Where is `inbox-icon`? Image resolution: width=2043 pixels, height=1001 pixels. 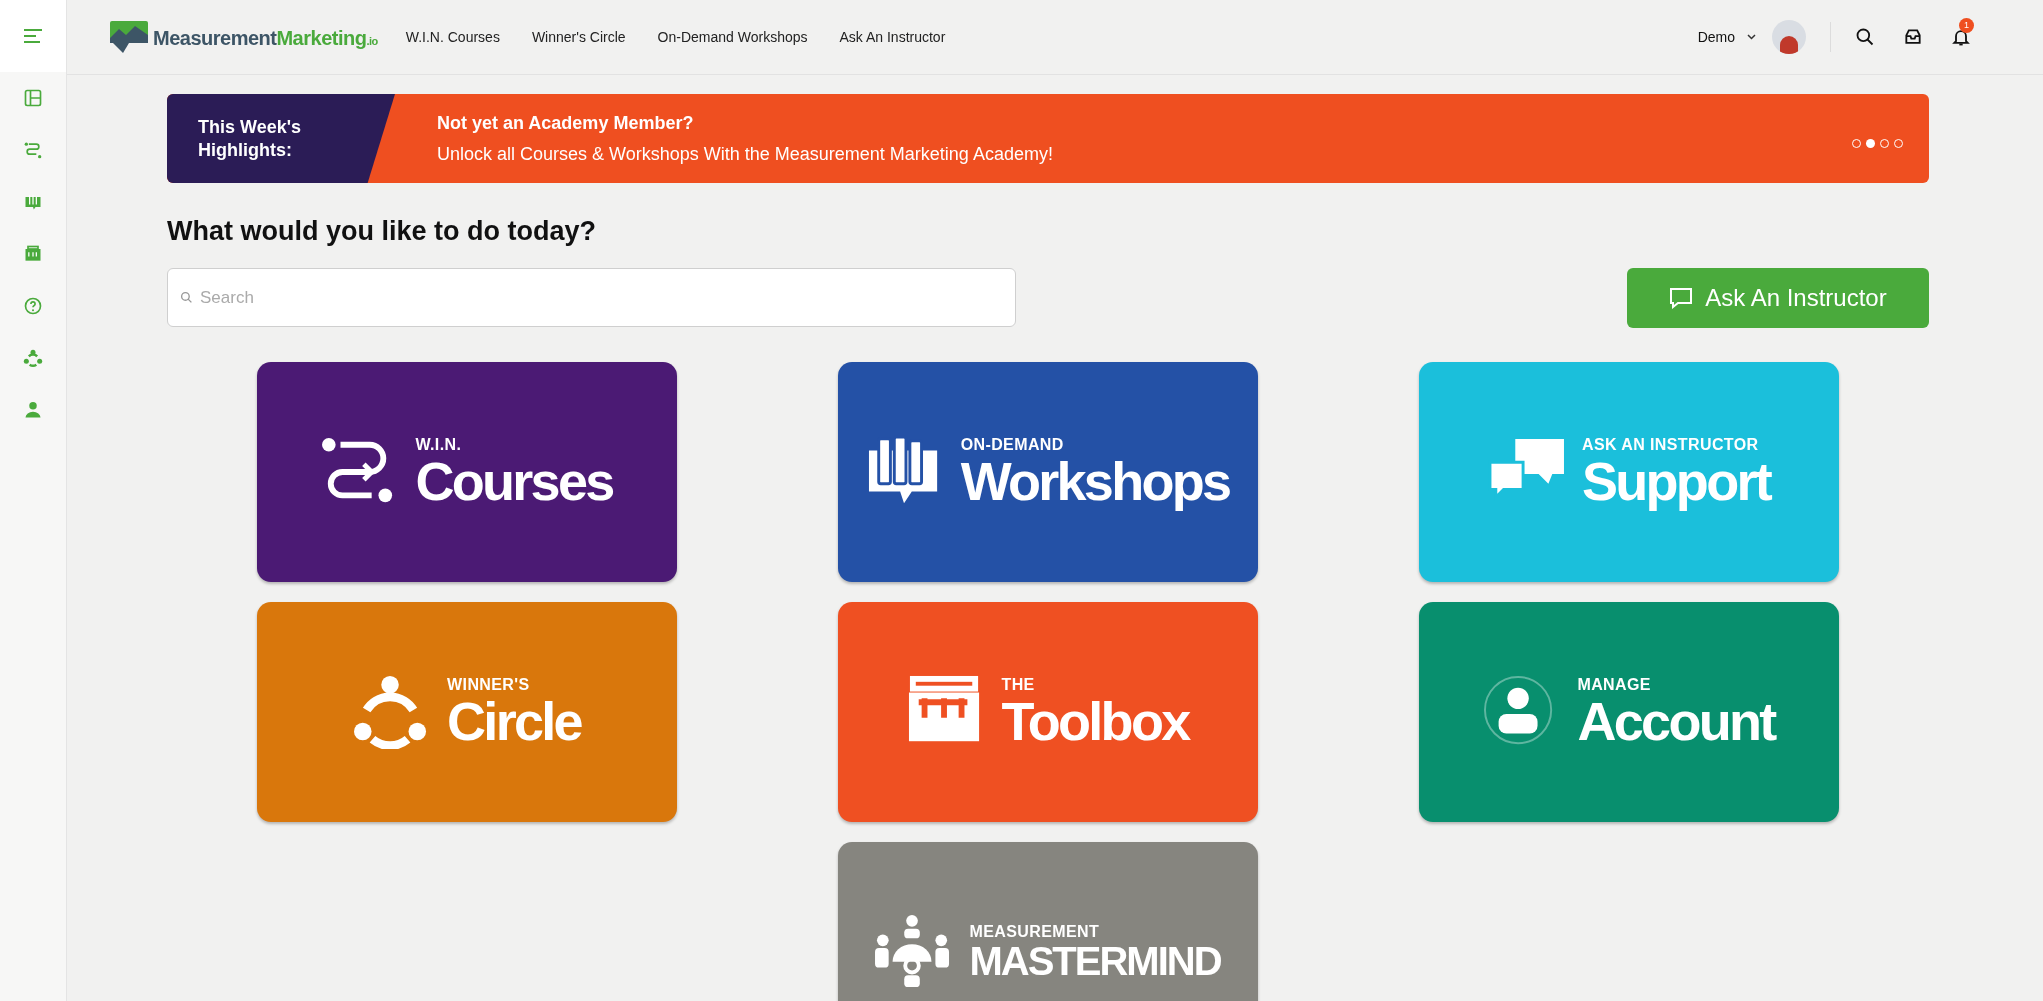
inbox-icon is located at coordinates (1913, 37).